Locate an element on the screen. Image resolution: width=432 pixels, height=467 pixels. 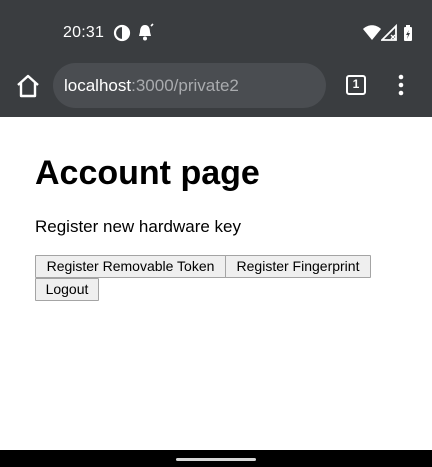
logout-button: Logout is located at coordinates (67, 289).